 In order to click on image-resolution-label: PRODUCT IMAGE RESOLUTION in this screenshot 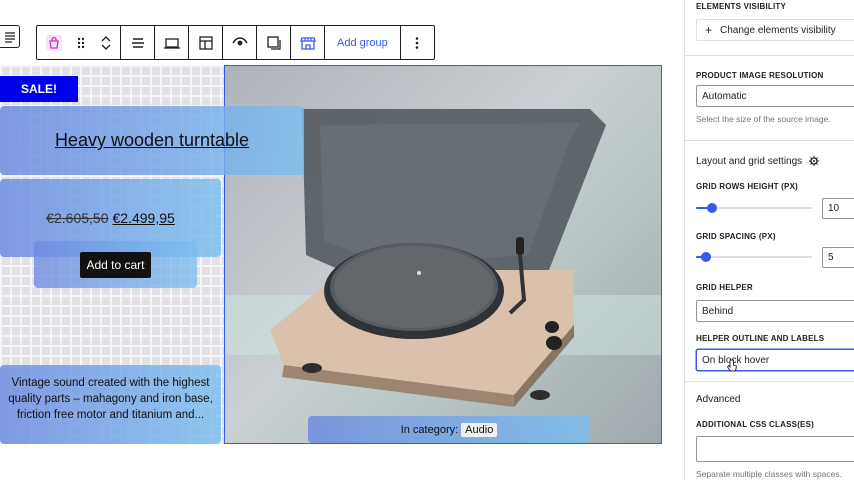, I will do `click(760, 75)`.